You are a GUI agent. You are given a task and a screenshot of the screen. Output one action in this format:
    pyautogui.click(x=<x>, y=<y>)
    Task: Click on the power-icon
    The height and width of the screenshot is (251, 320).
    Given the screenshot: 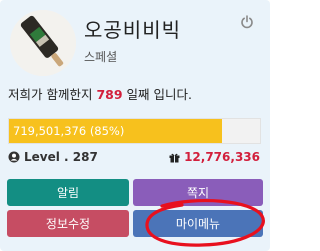 What is the action you would take?
    pyautogui.click(x=247, y=22)
    